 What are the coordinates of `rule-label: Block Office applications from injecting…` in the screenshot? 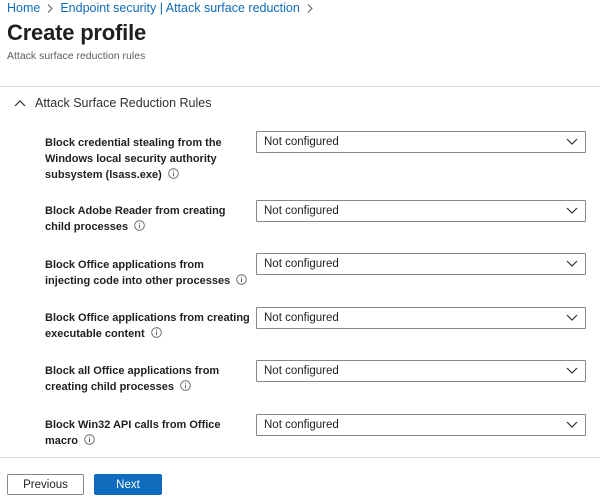 It's located at (147, 273).